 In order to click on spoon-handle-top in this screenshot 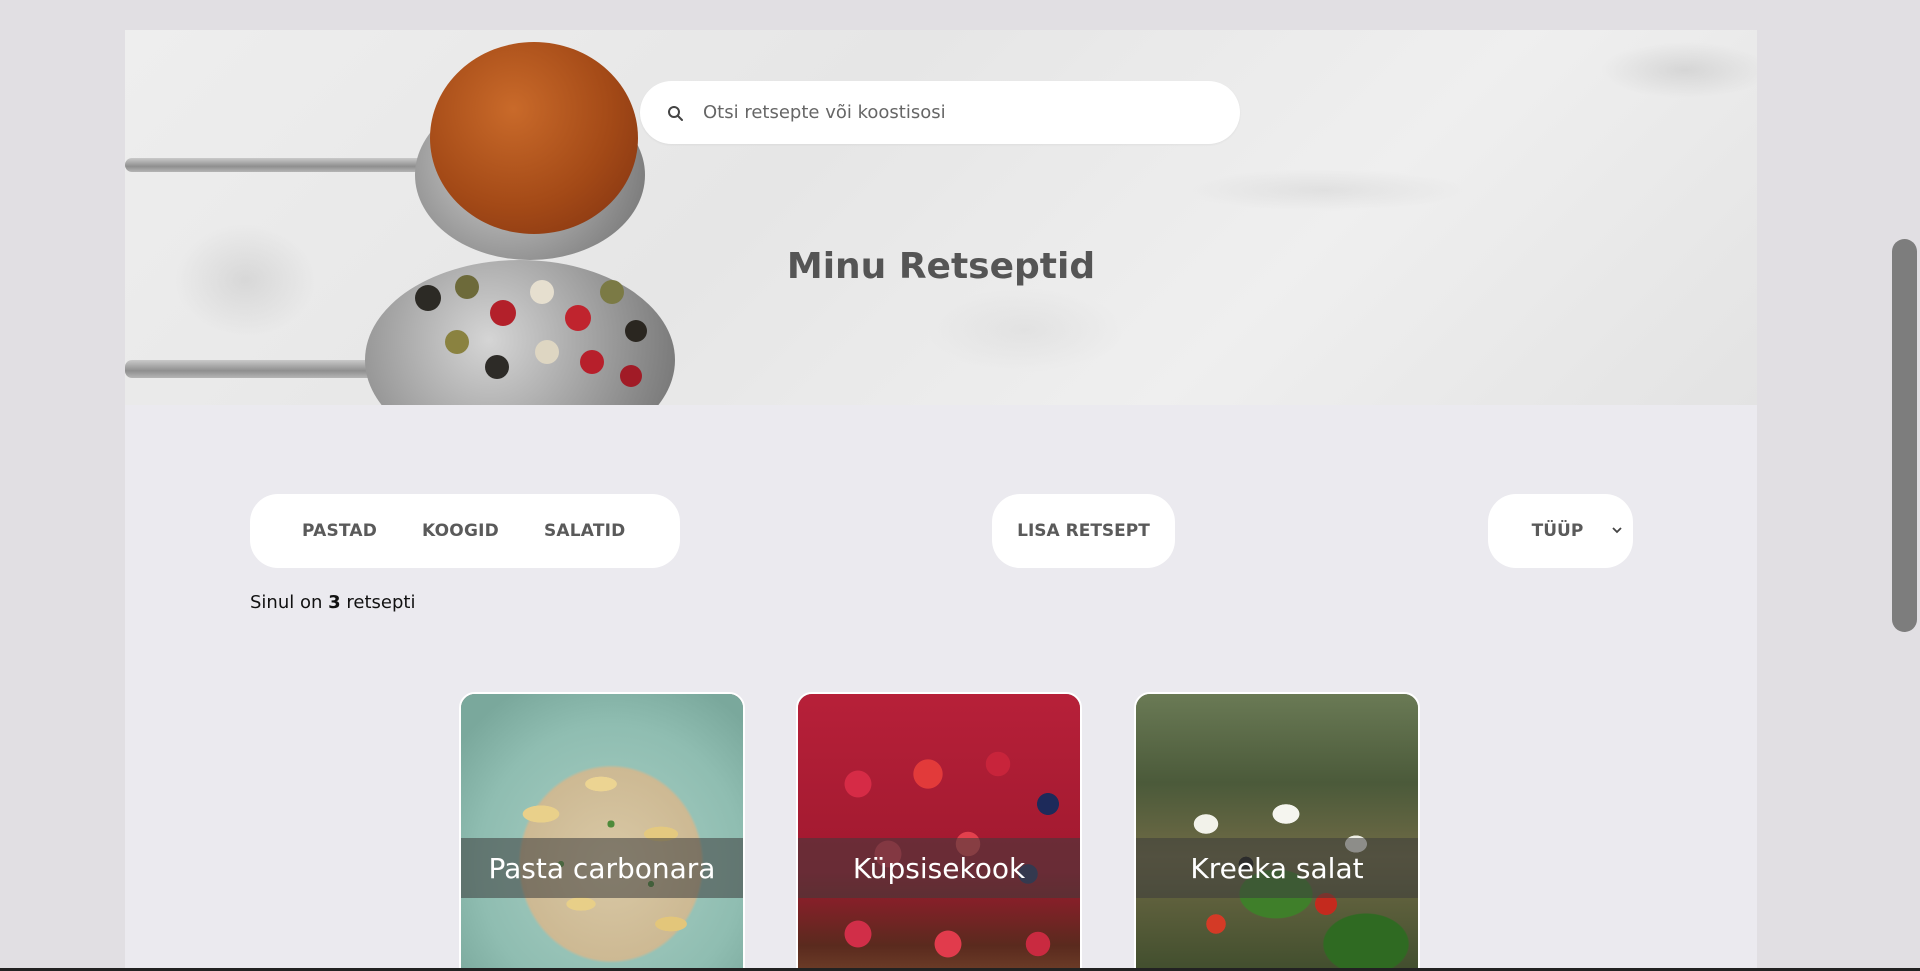, I will do `click(275, 165)`.